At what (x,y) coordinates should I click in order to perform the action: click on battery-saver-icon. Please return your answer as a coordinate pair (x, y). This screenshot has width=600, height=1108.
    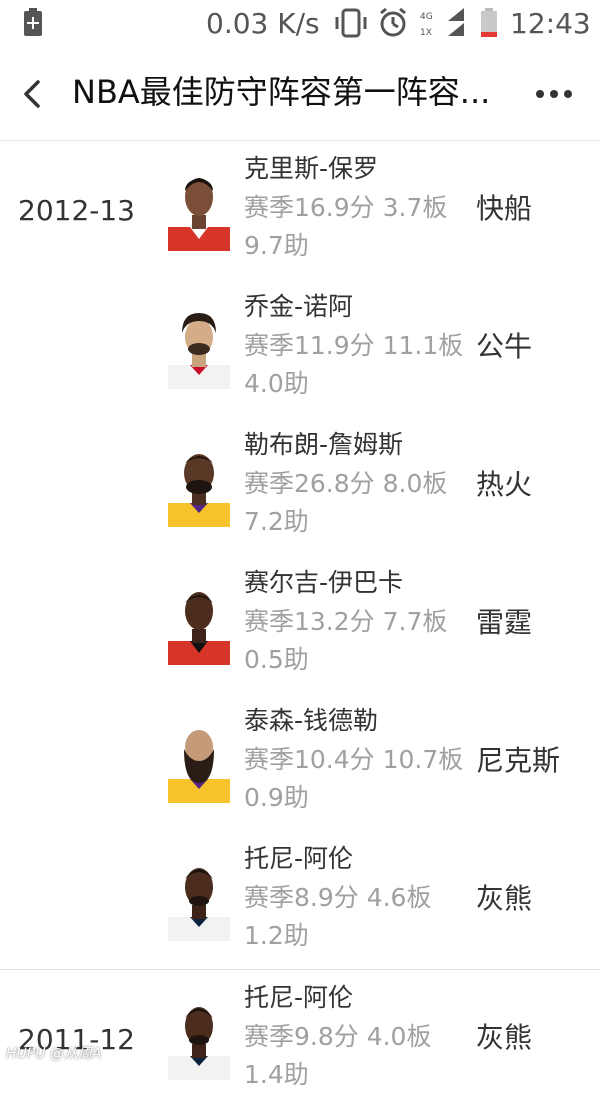
    Looking at the image, I should click on (33, 22).